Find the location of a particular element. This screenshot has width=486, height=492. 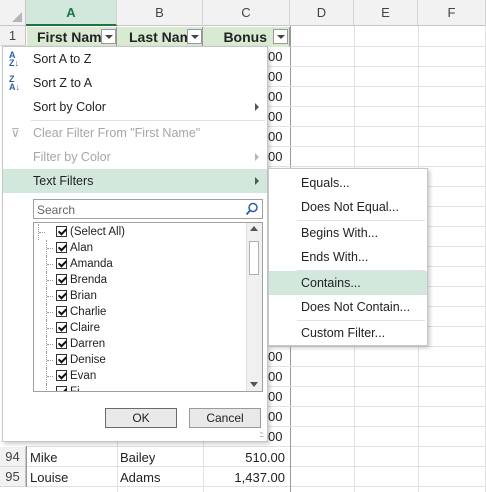

column-header-b: B is located at coordinates (160, 13).